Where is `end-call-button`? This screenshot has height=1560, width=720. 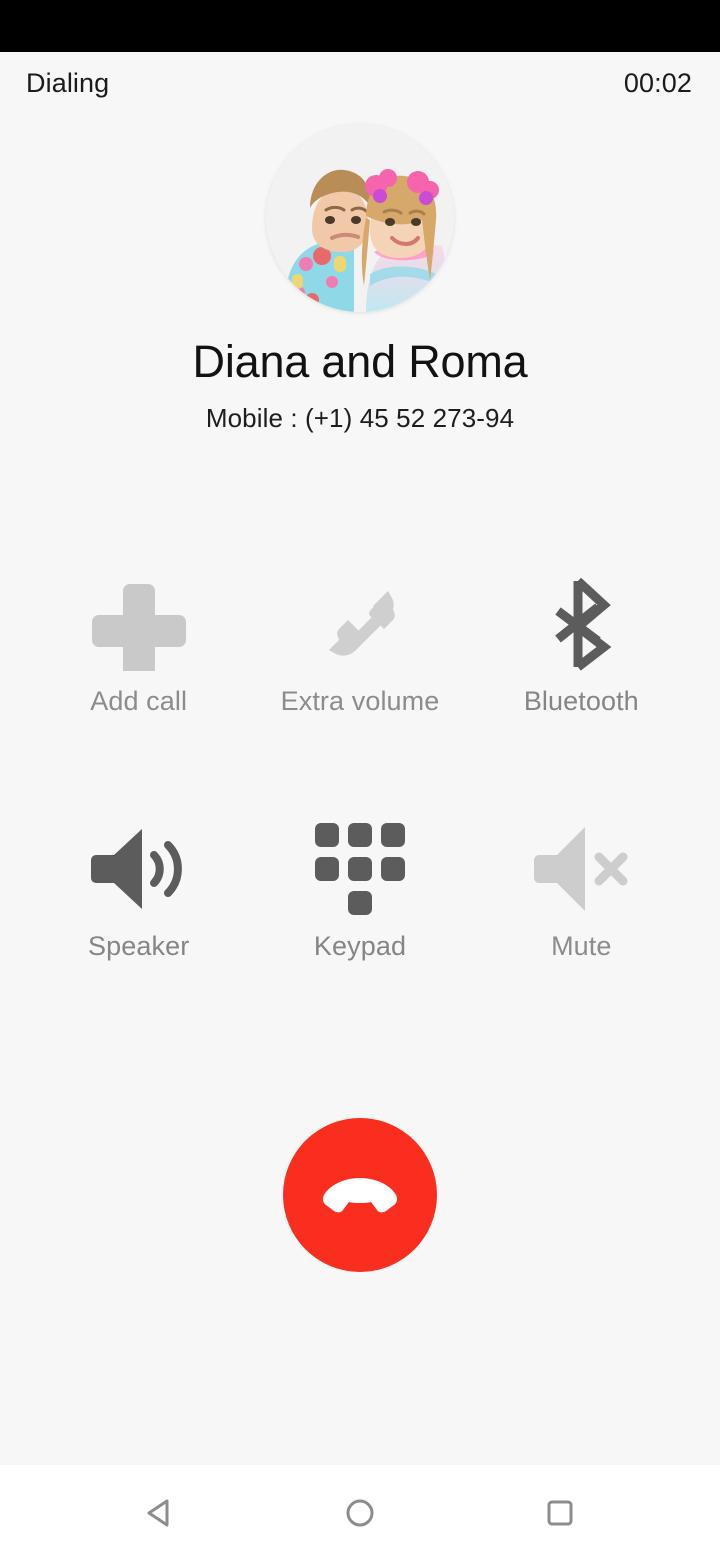
end-call-button is located at coordinates (360, 1194).